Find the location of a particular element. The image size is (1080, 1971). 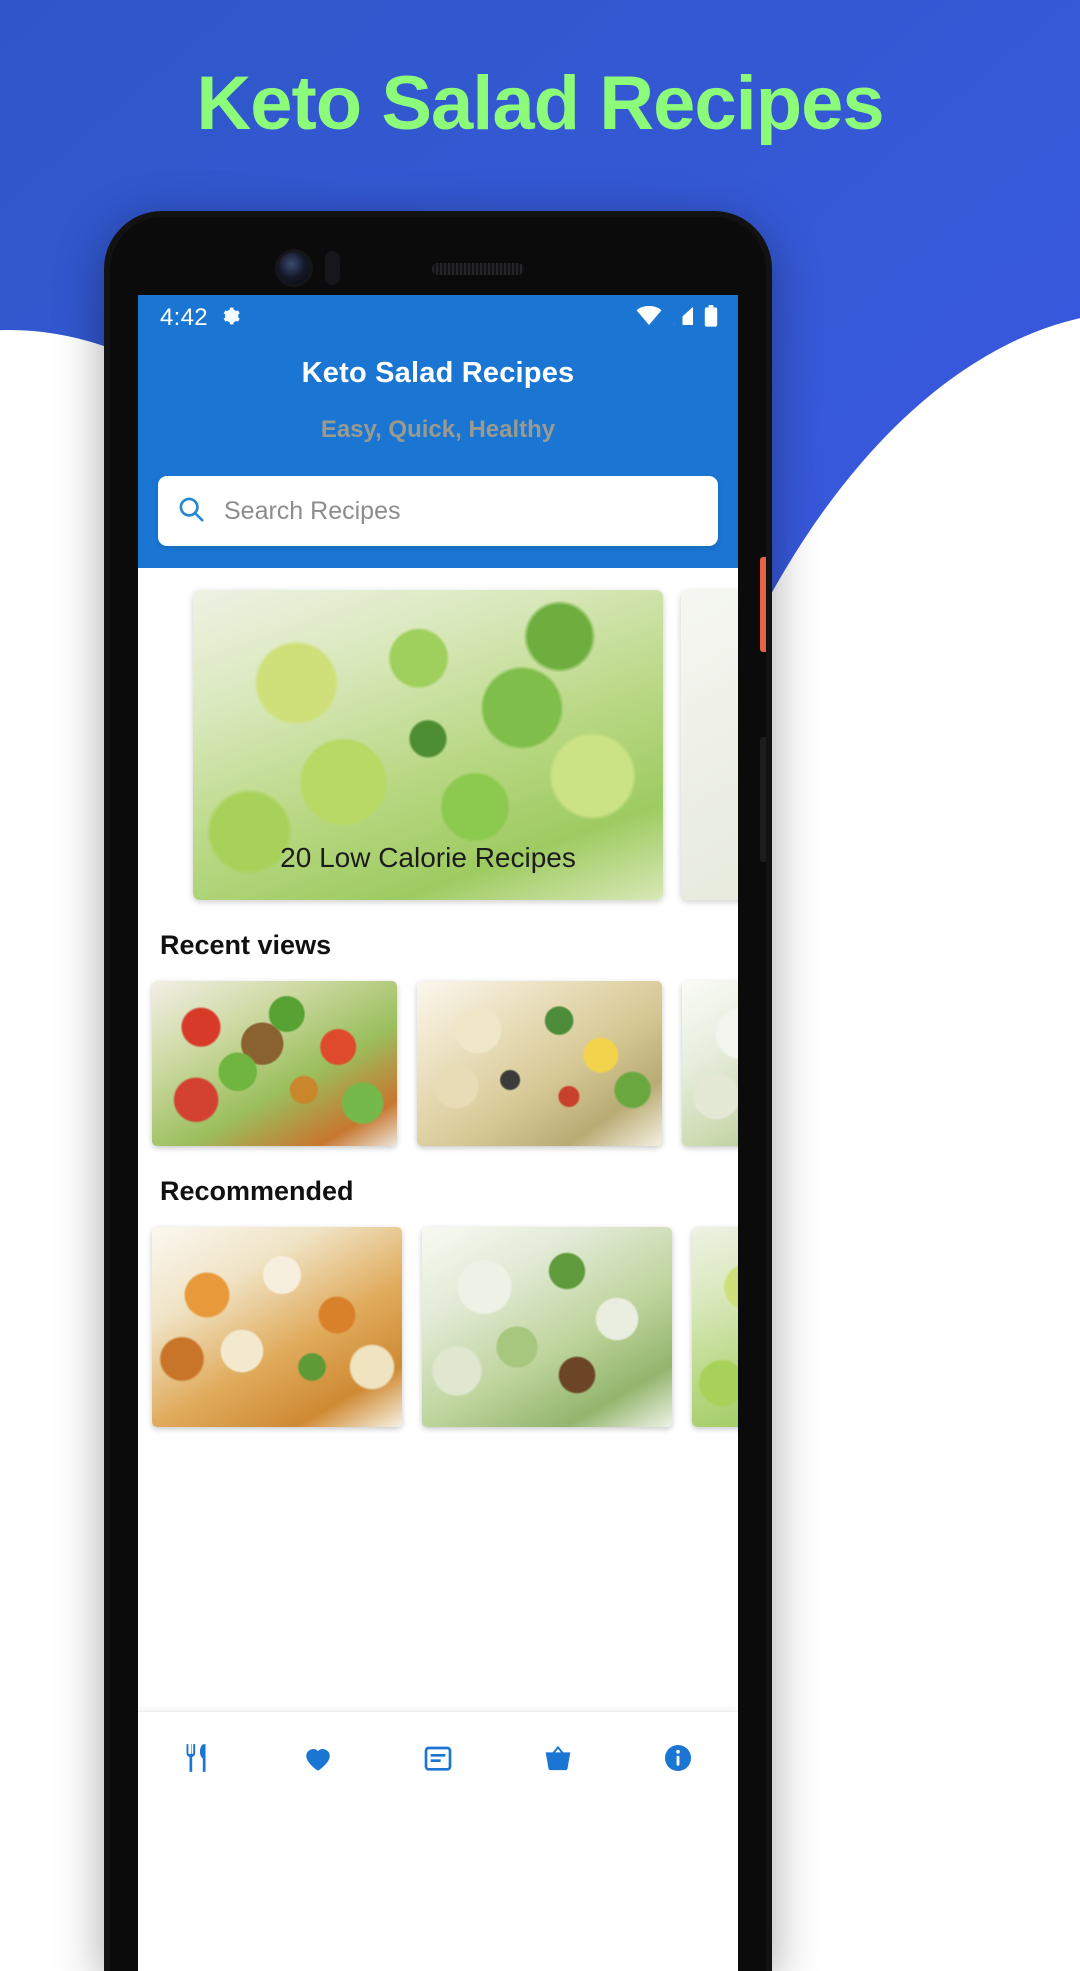

search-input: Search Recipes is located at coordinates (438, 511).